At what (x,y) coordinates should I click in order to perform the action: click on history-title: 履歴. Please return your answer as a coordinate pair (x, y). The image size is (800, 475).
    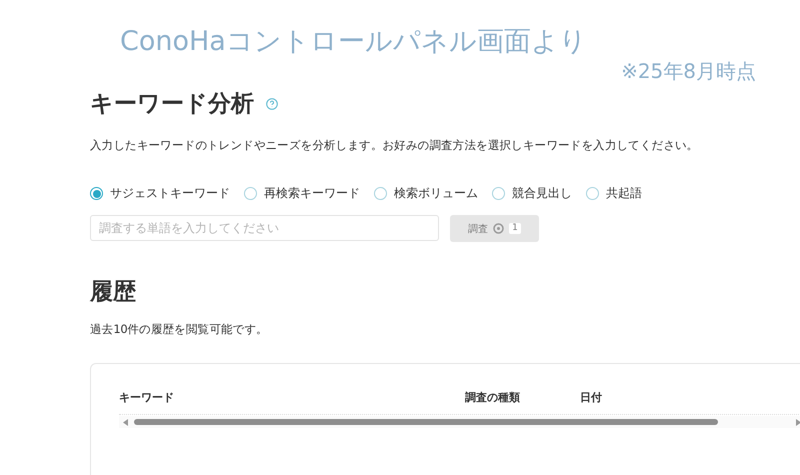
    Looking at the image, I should click on (113, 292).